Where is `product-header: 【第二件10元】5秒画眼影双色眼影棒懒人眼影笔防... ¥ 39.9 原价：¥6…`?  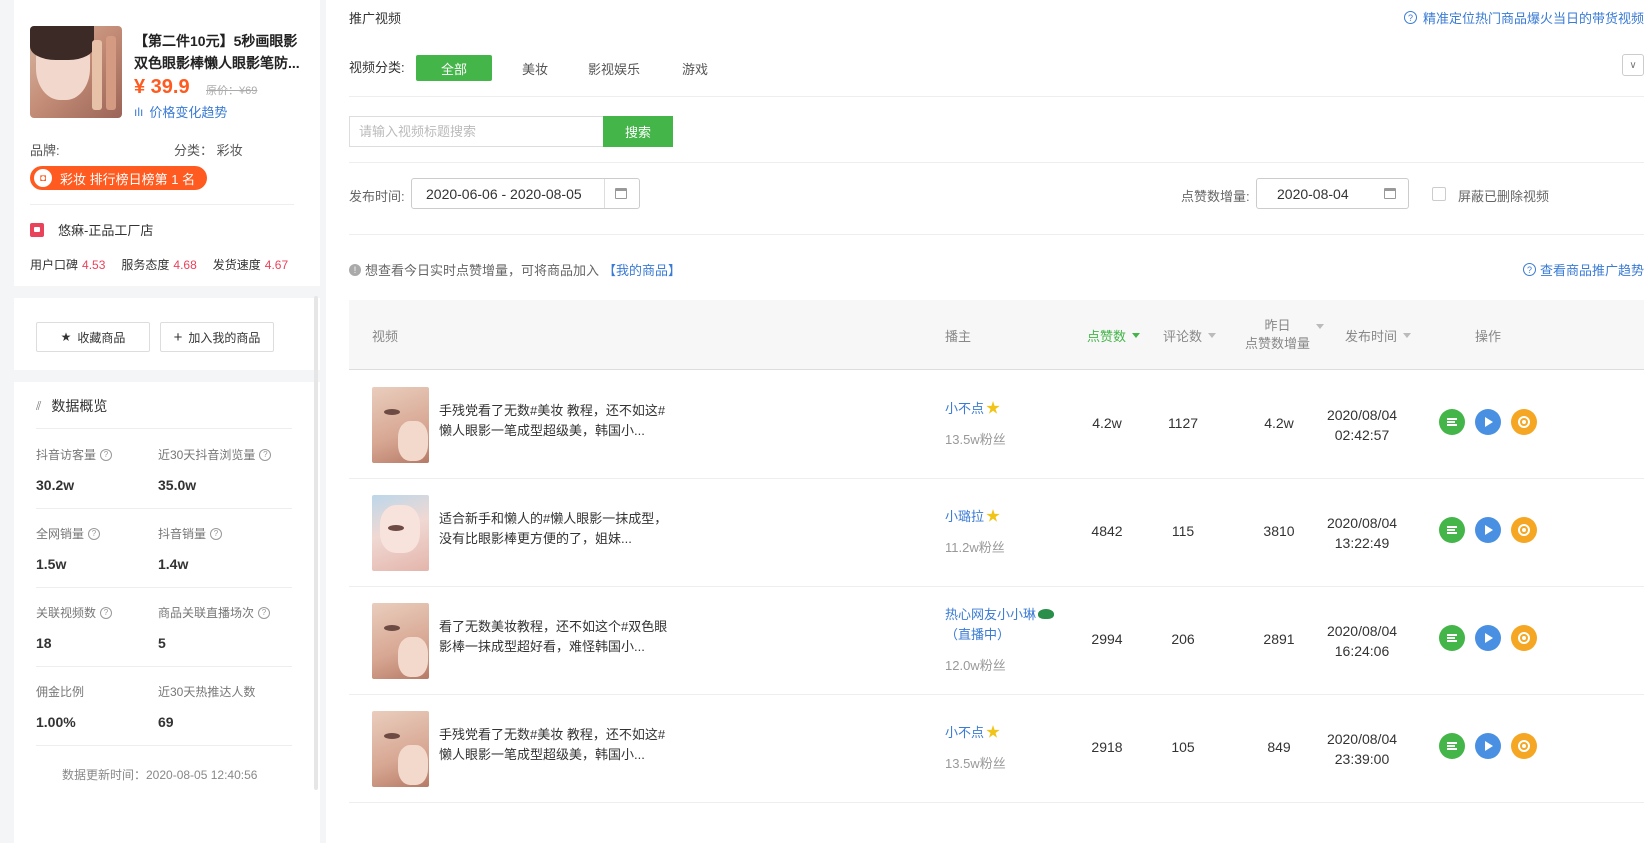
product-header: 【第二件10元】5秒画眼影双色眼影棒懒人眼影笔防... ¥ 39.9 原价：¥6… is located at coordinates (170, 74).